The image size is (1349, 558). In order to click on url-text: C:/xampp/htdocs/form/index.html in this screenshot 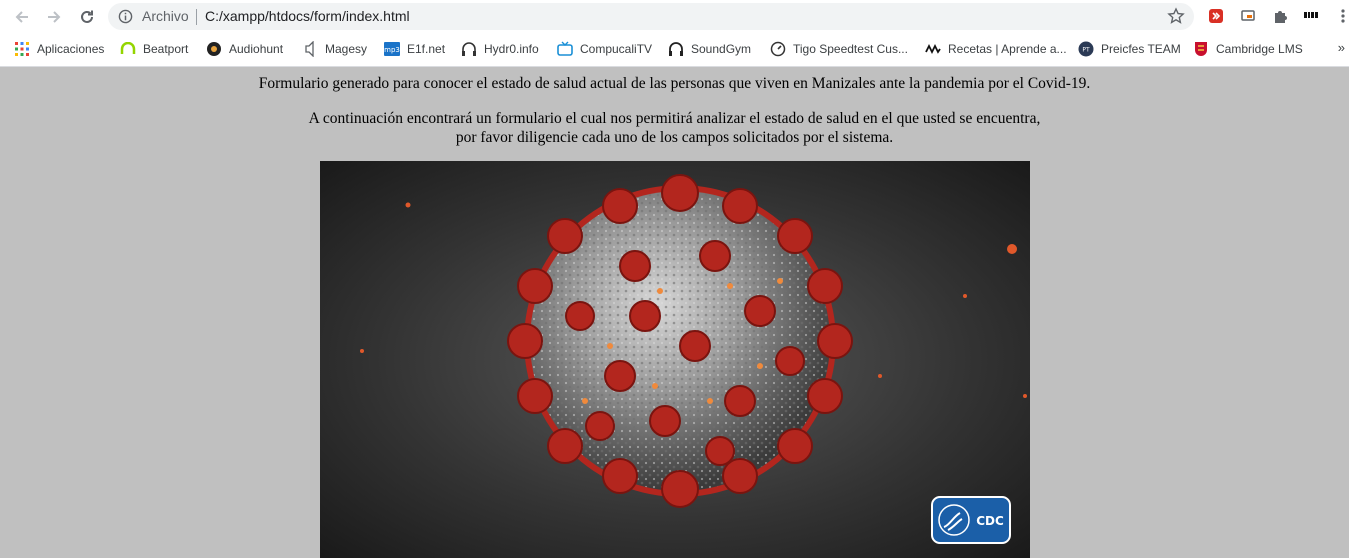, I will do `click(307, 16)`.